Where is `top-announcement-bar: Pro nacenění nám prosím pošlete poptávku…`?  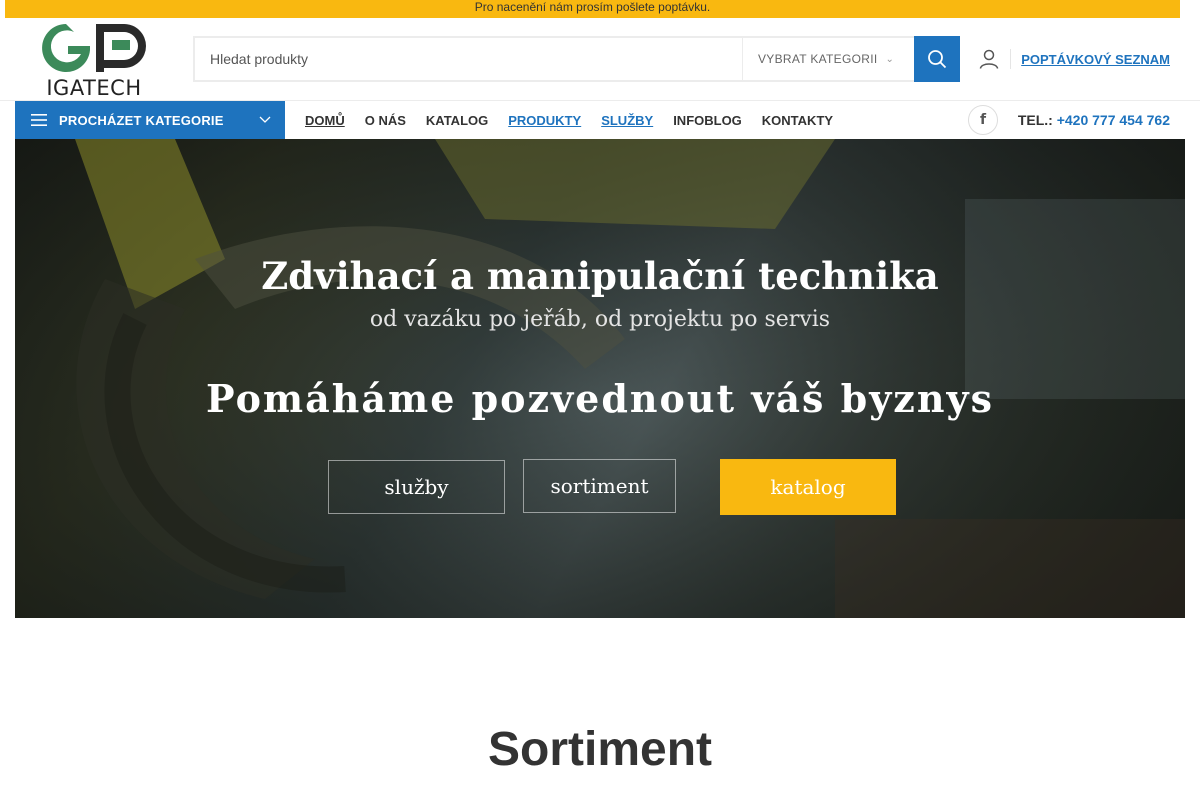 top-announcement-bar: Pro nacenění nám prosím pošlete poptávku… is located at coordinates (592, 9).